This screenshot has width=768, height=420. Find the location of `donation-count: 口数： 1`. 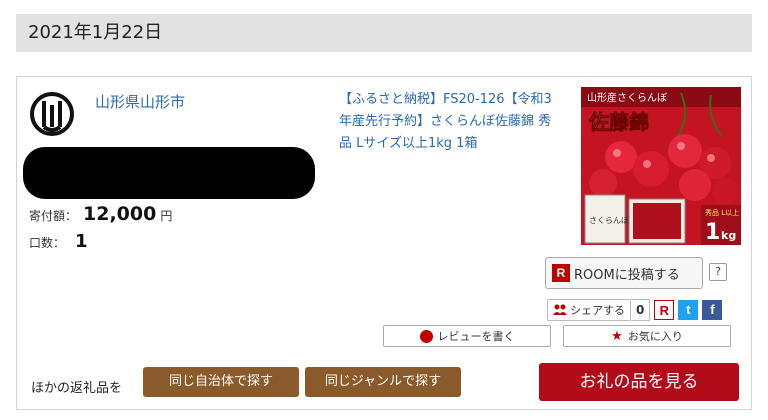

donation-count: 口数： 1 is located at coordinates (58, 241).